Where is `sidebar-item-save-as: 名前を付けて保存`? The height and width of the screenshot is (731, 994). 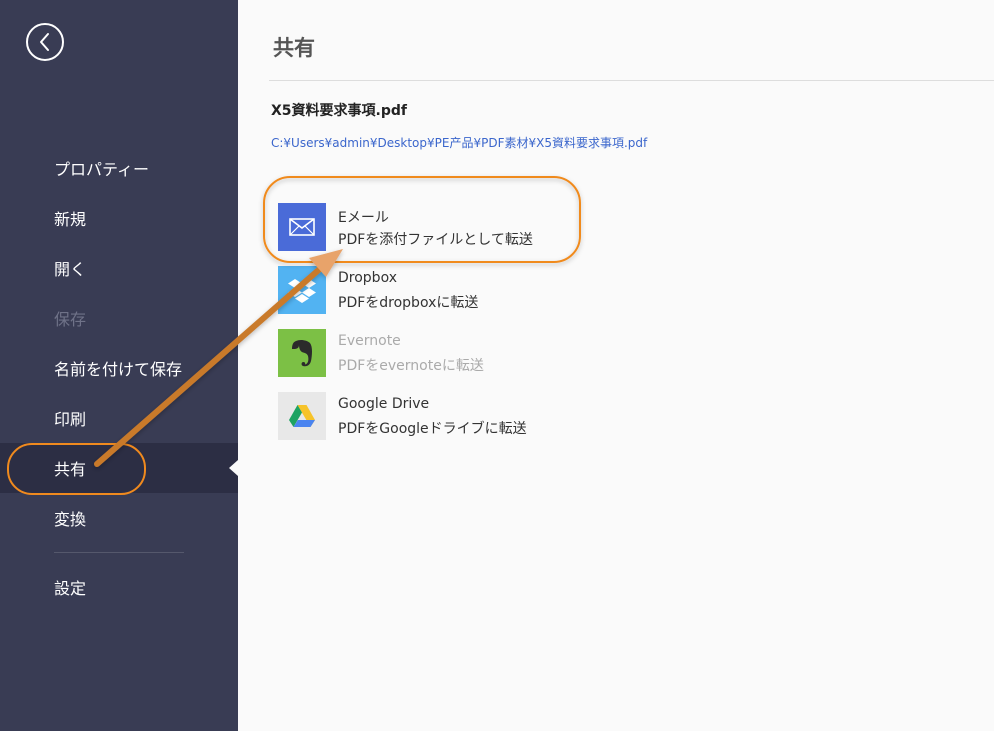
sidebar-item-save-as: 名前を付けて保存 is located at coordinates (119, 368).